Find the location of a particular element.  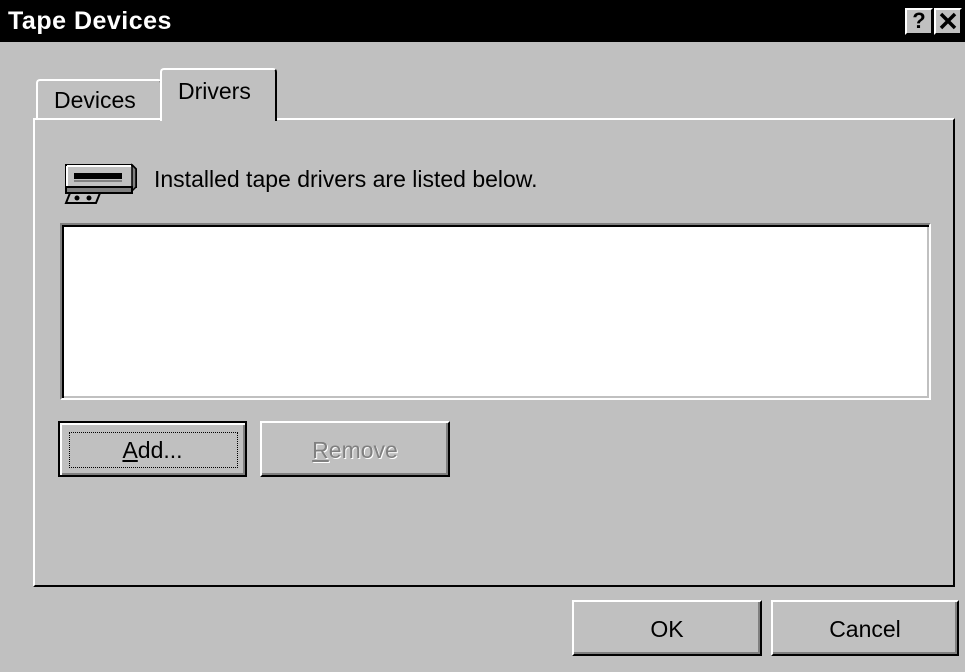

ok-button: OK is located at coordinates (667, 628).